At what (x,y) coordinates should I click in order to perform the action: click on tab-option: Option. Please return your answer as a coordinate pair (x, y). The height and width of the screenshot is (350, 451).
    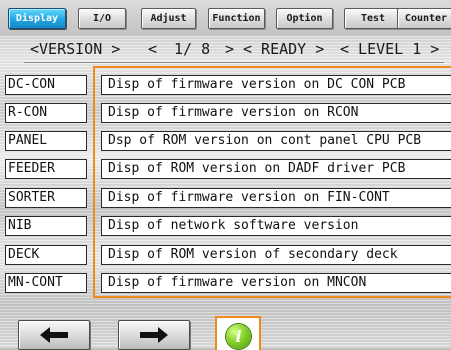
    Looking at the image, I should click on (304, 18).